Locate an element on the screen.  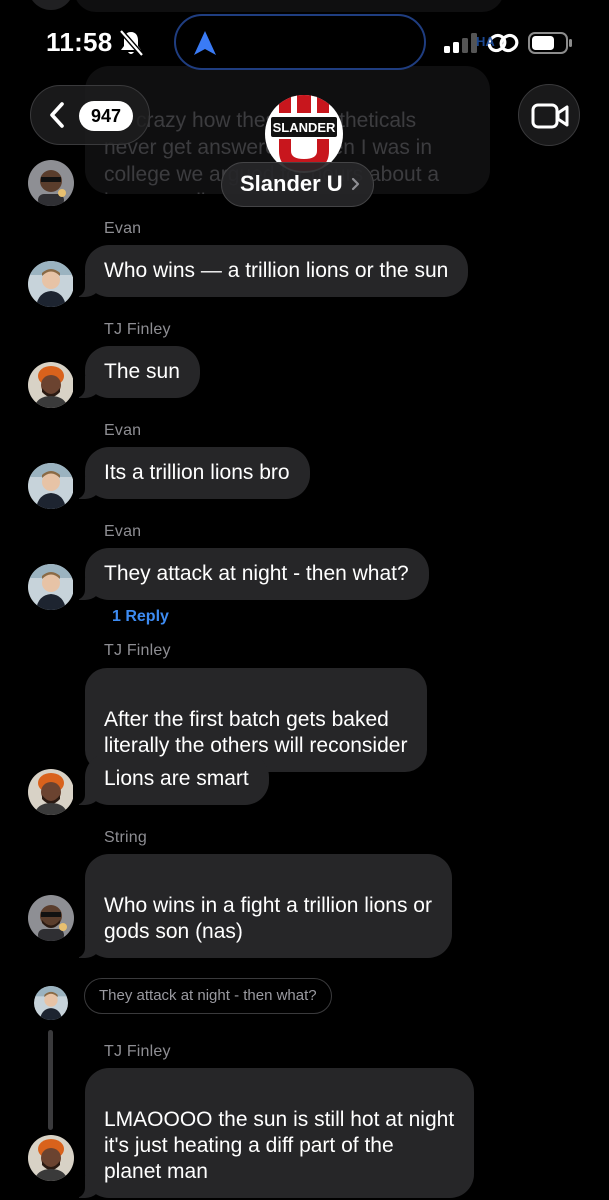
logo-text: SLANDER is located at coordinates (304, 127).